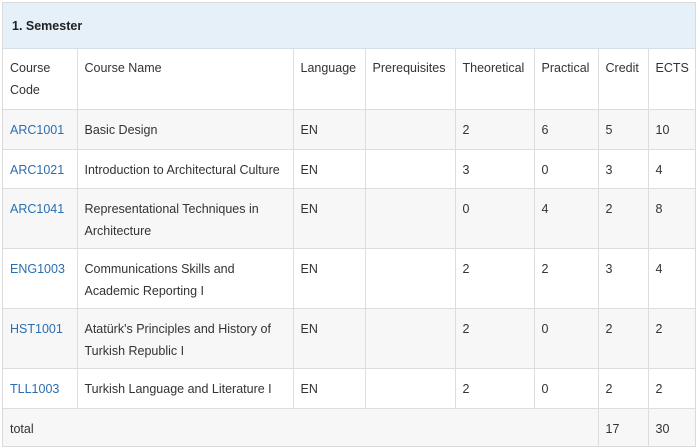  I want to click on column-header-practical: Practical, so click(566, 79).